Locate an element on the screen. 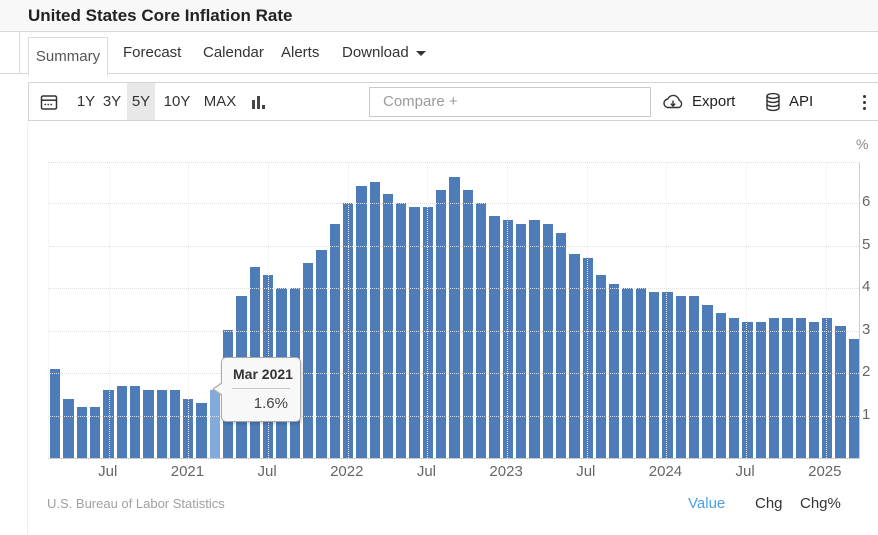 Image resolution: width=878 pixels, height=535 pixels. tab-alerts: Alerts is located at coordinates (300, 52).